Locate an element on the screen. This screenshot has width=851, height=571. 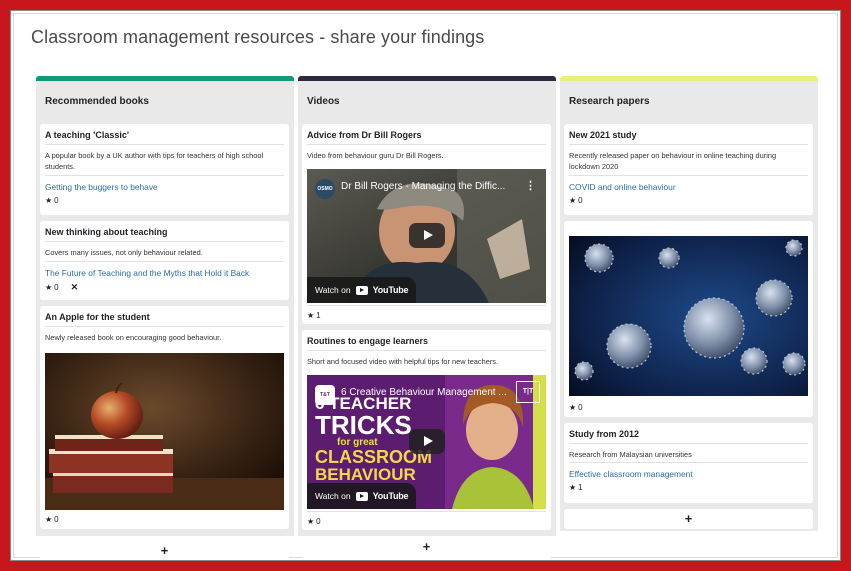
post-title: New 2021 study is located at coordinates (603, 135).